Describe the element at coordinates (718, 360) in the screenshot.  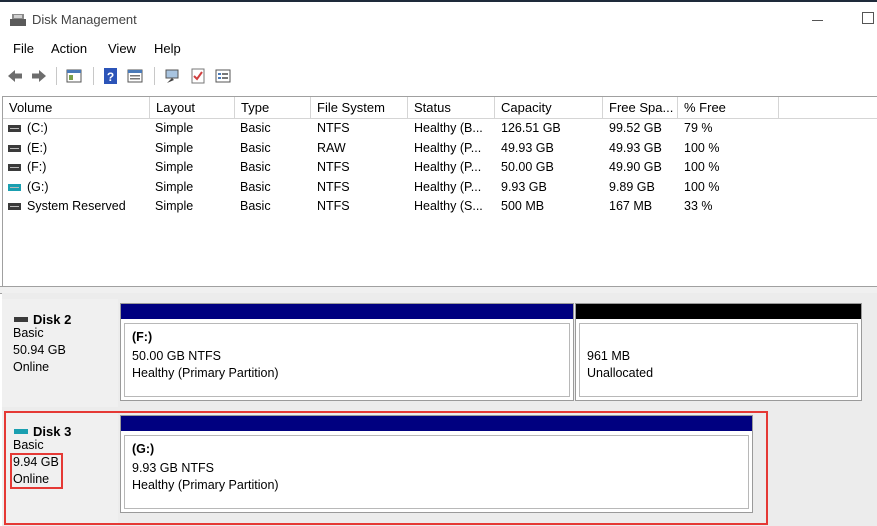
I see `partition-body: 961 MB Unallocated` at that location.